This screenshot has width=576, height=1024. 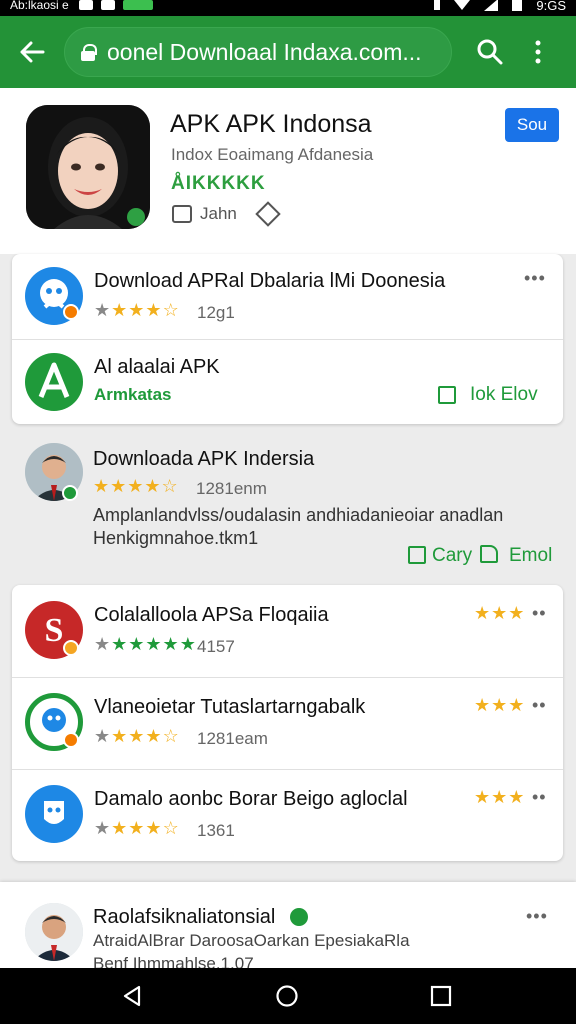 What do you see at coordinates (232, 738) in the screenshot?
I see `rating-count: 1281eam` at bounding box center [232, 738].